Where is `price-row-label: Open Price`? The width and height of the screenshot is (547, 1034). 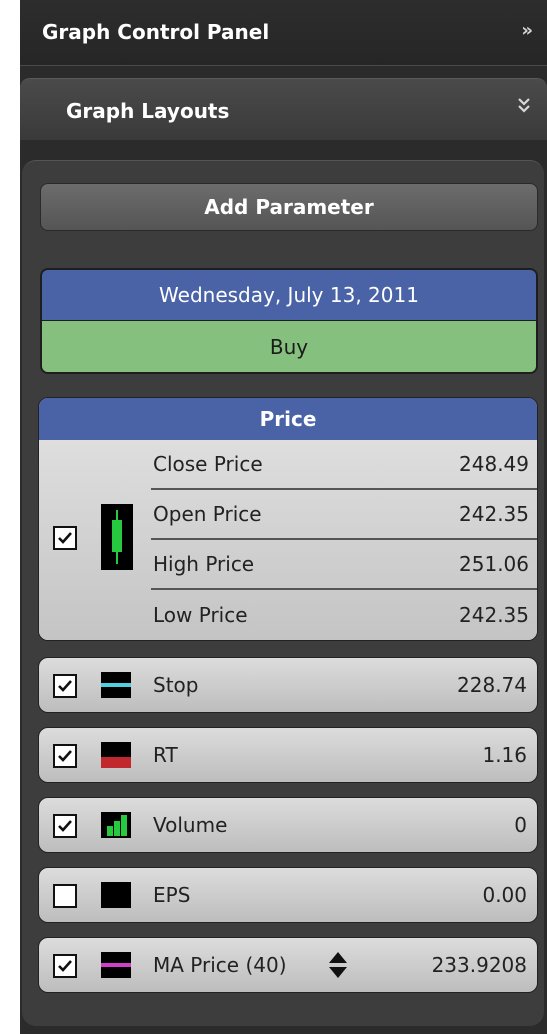
price-row-label: Open Price is located at coordinates (207, 514).